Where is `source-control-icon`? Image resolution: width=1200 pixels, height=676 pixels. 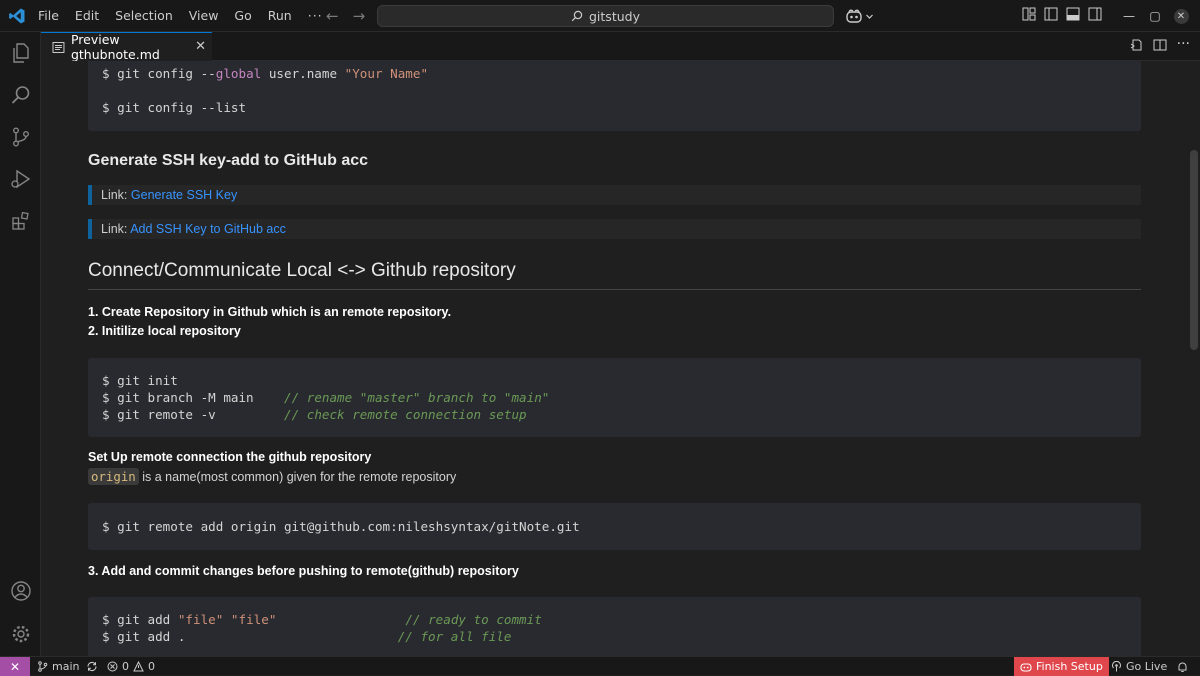 source-control-icon is located at coordinates (20, 136).